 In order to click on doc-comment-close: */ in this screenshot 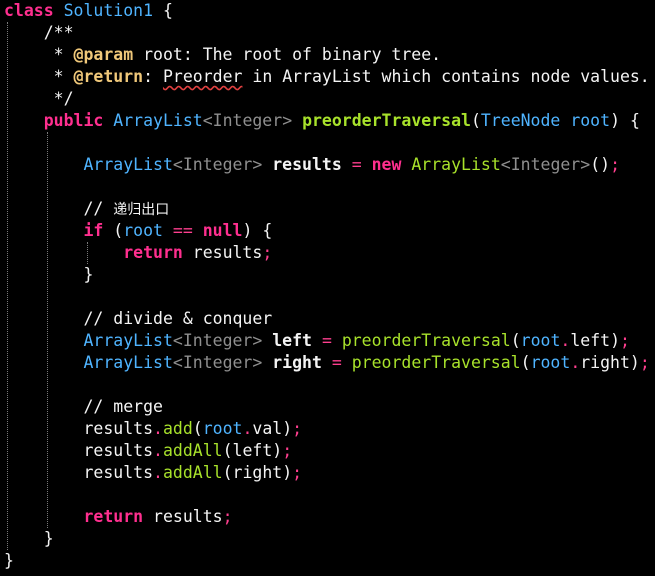, I will do `click(63, 98)`.